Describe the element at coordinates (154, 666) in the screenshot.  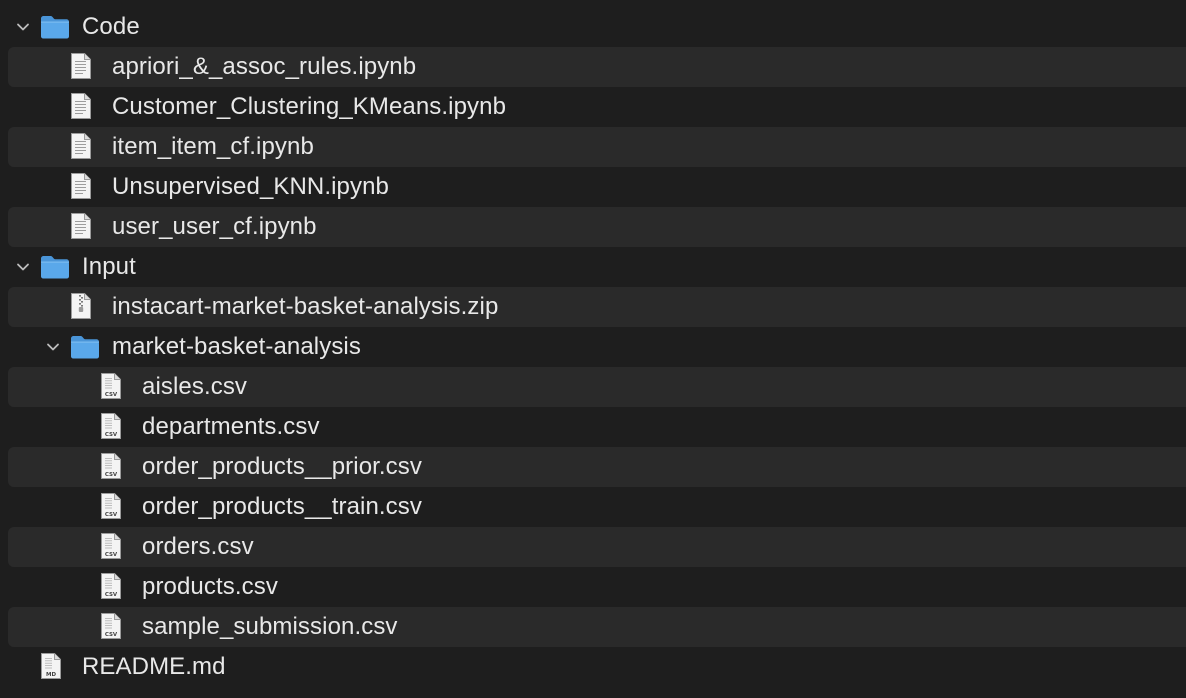
I see `file-name: README.md` at that location.